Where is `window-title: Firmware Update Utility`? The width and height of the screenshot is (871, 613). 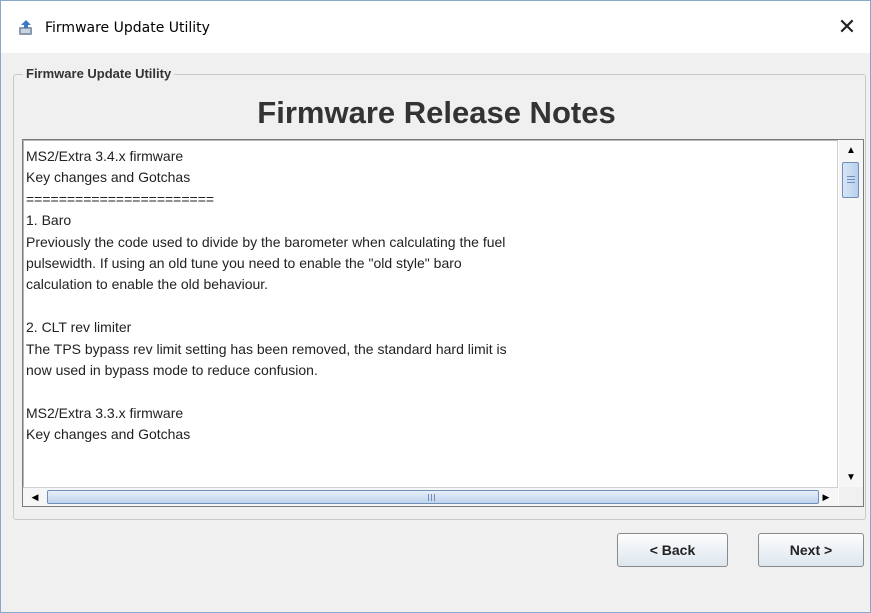 window-title: Firmware Update Utility is located at coordinates (127, 28).